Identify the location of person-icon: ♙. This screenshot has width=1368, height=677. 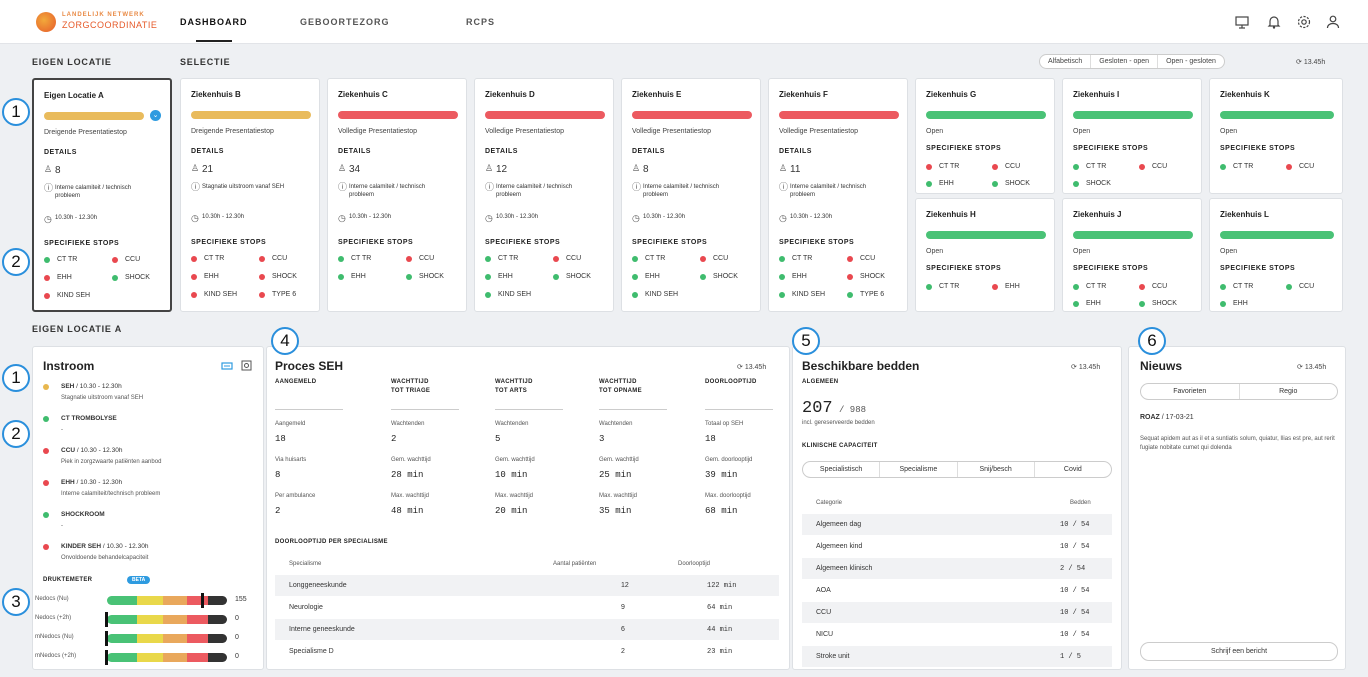
(489, 168).